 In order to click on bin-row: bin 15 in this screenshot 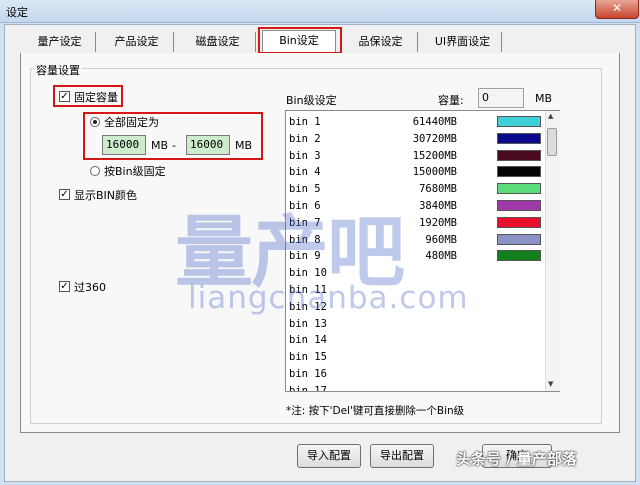, I will do `click(414, 357)`.